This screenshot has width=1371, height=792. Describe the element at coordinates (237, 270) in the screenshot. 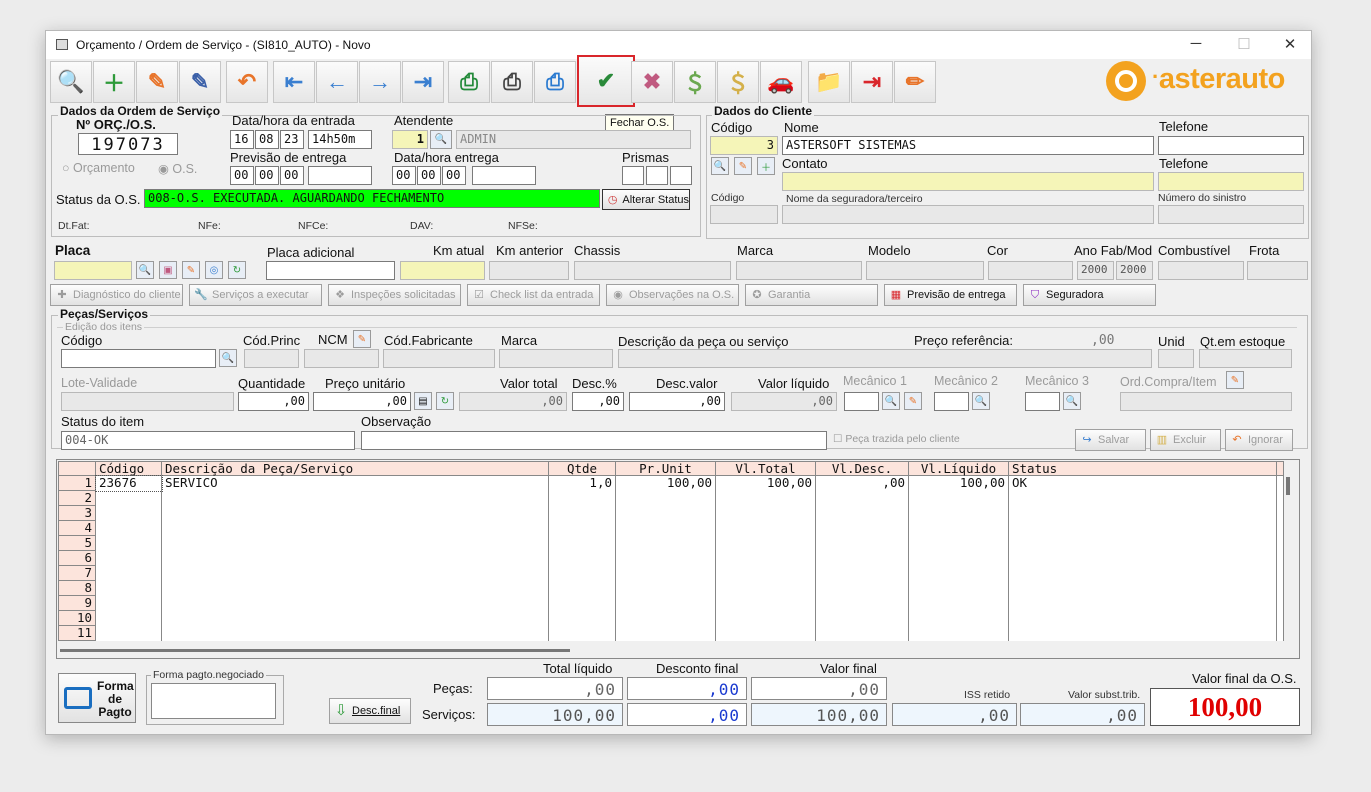

I see `placa-refresh-icon: ↻` at that location.